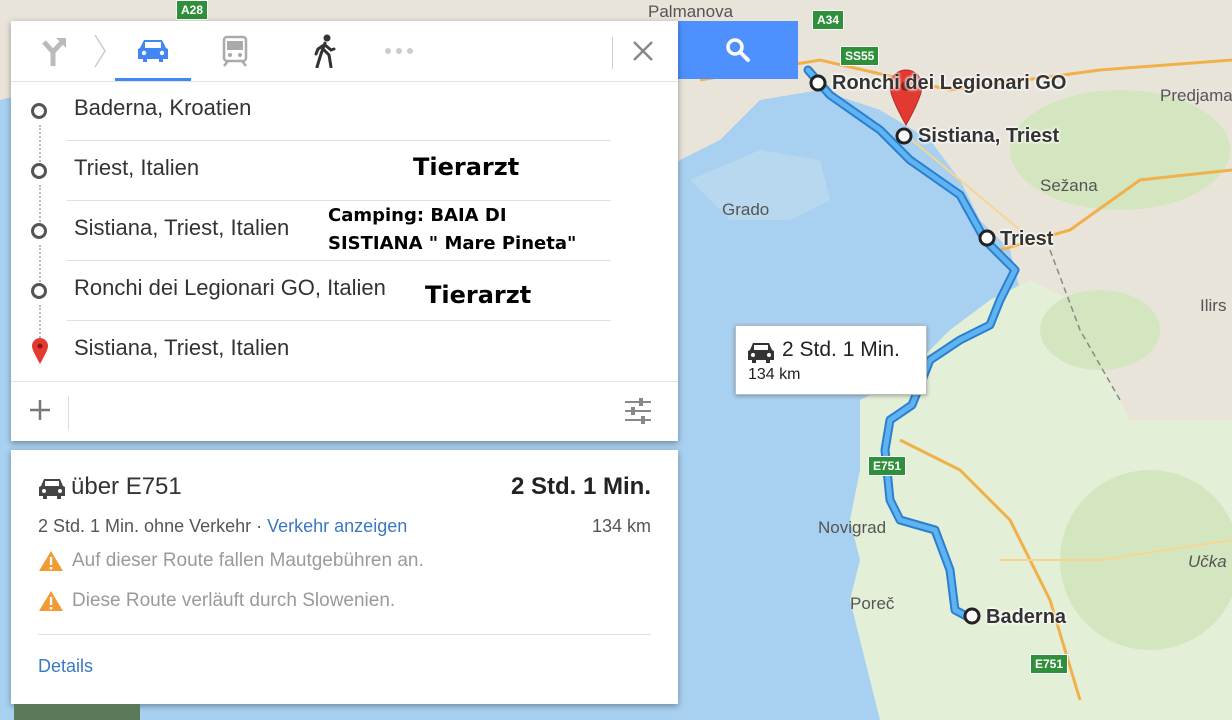 The width and height of the screenshot is (1232, 720). Describe the element at coordinates (638, 411) in the screenshot. I see `sliders-icon` at that location.